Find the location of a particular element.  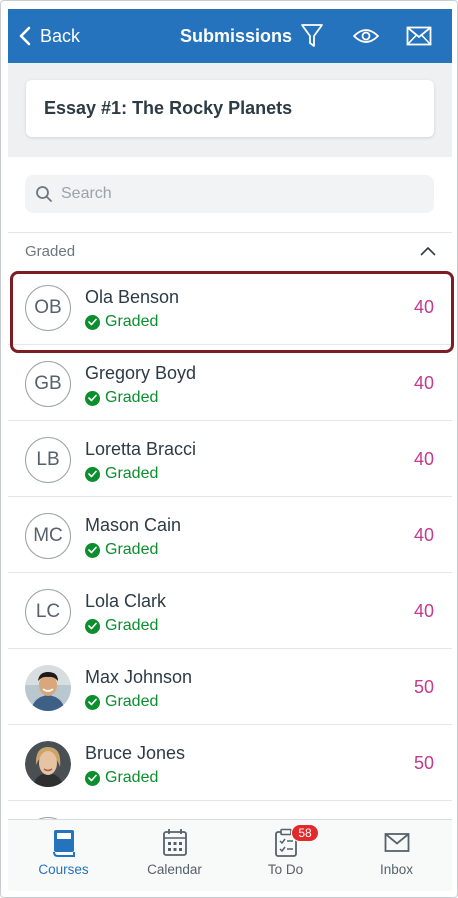

tab-bar: Courses Calendar 58 To Do Inbox is located at coordinates (230, 855).